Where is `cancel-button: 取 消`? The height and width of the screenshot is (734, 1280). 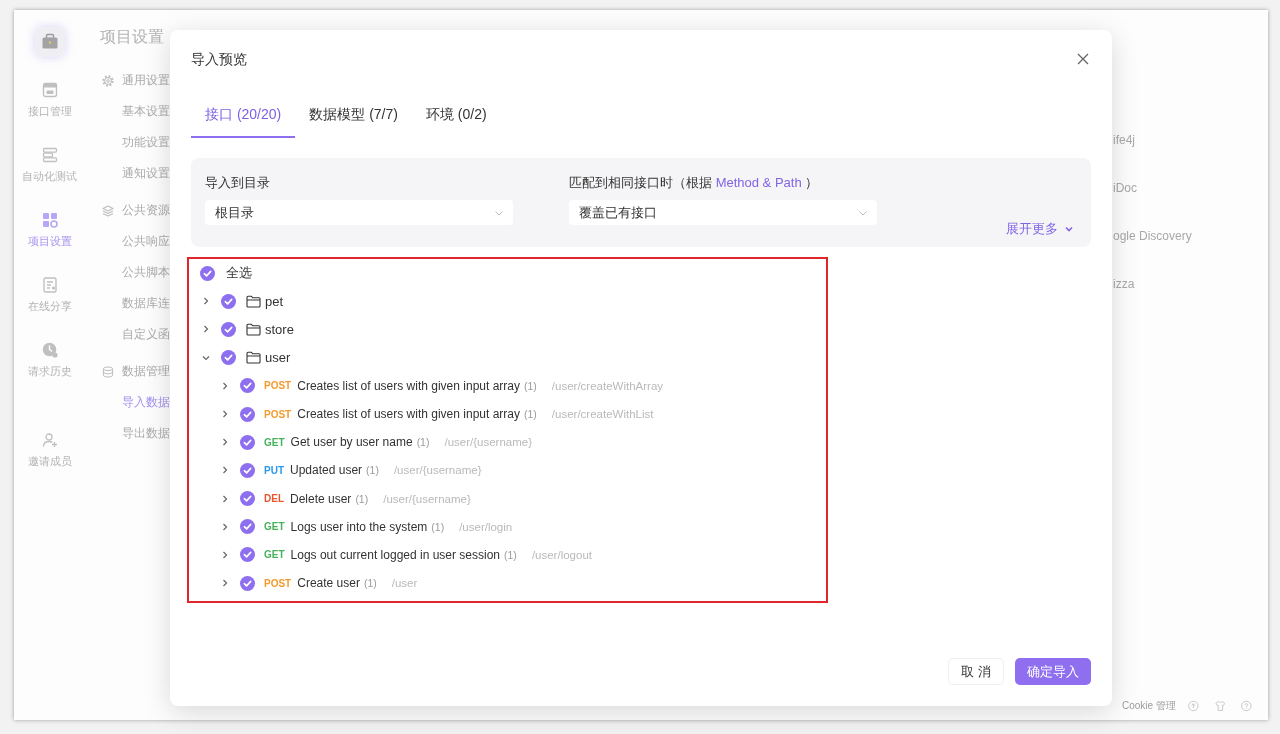
cancel-button: 取 消 is located at coordinates (976, 671).